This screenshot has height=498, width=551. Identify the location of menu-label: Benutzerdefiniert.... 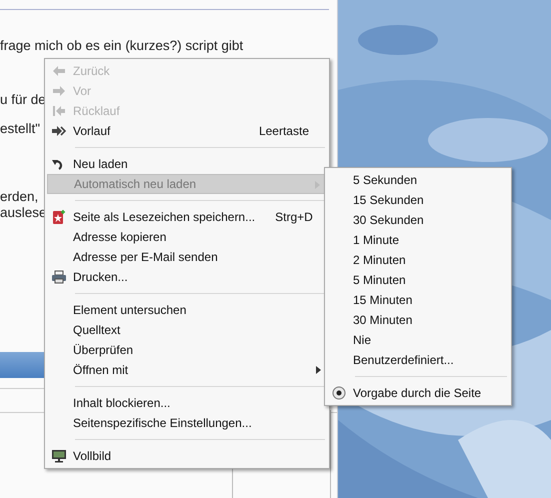
(403, 360).